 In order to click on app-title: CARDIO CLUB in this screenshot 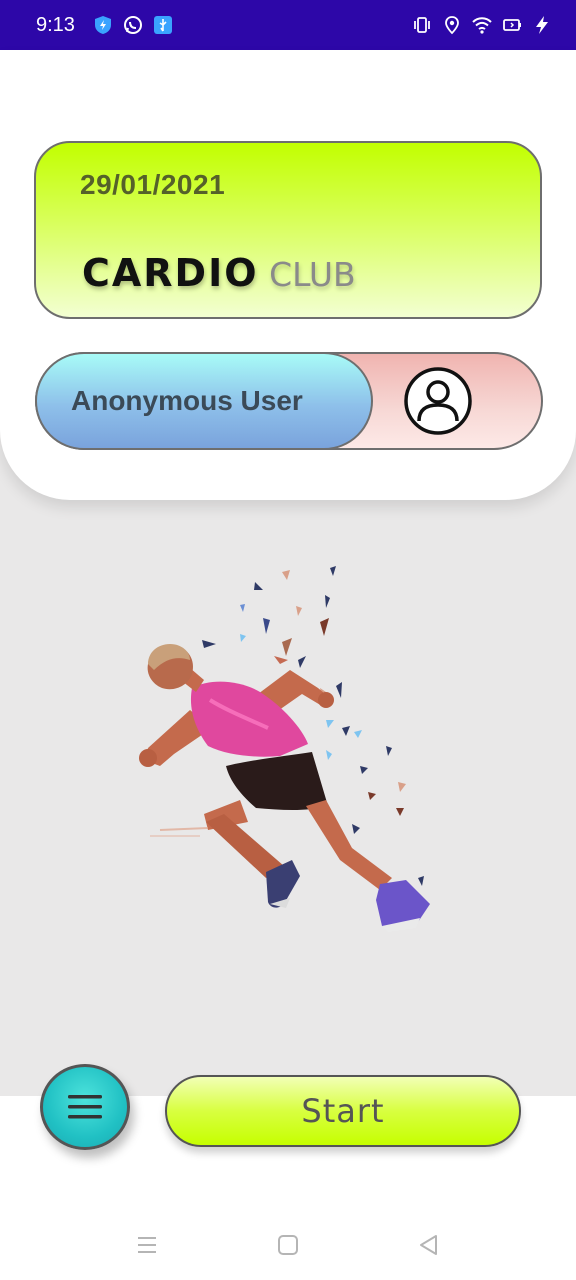, I will do `click(219, 273)`.